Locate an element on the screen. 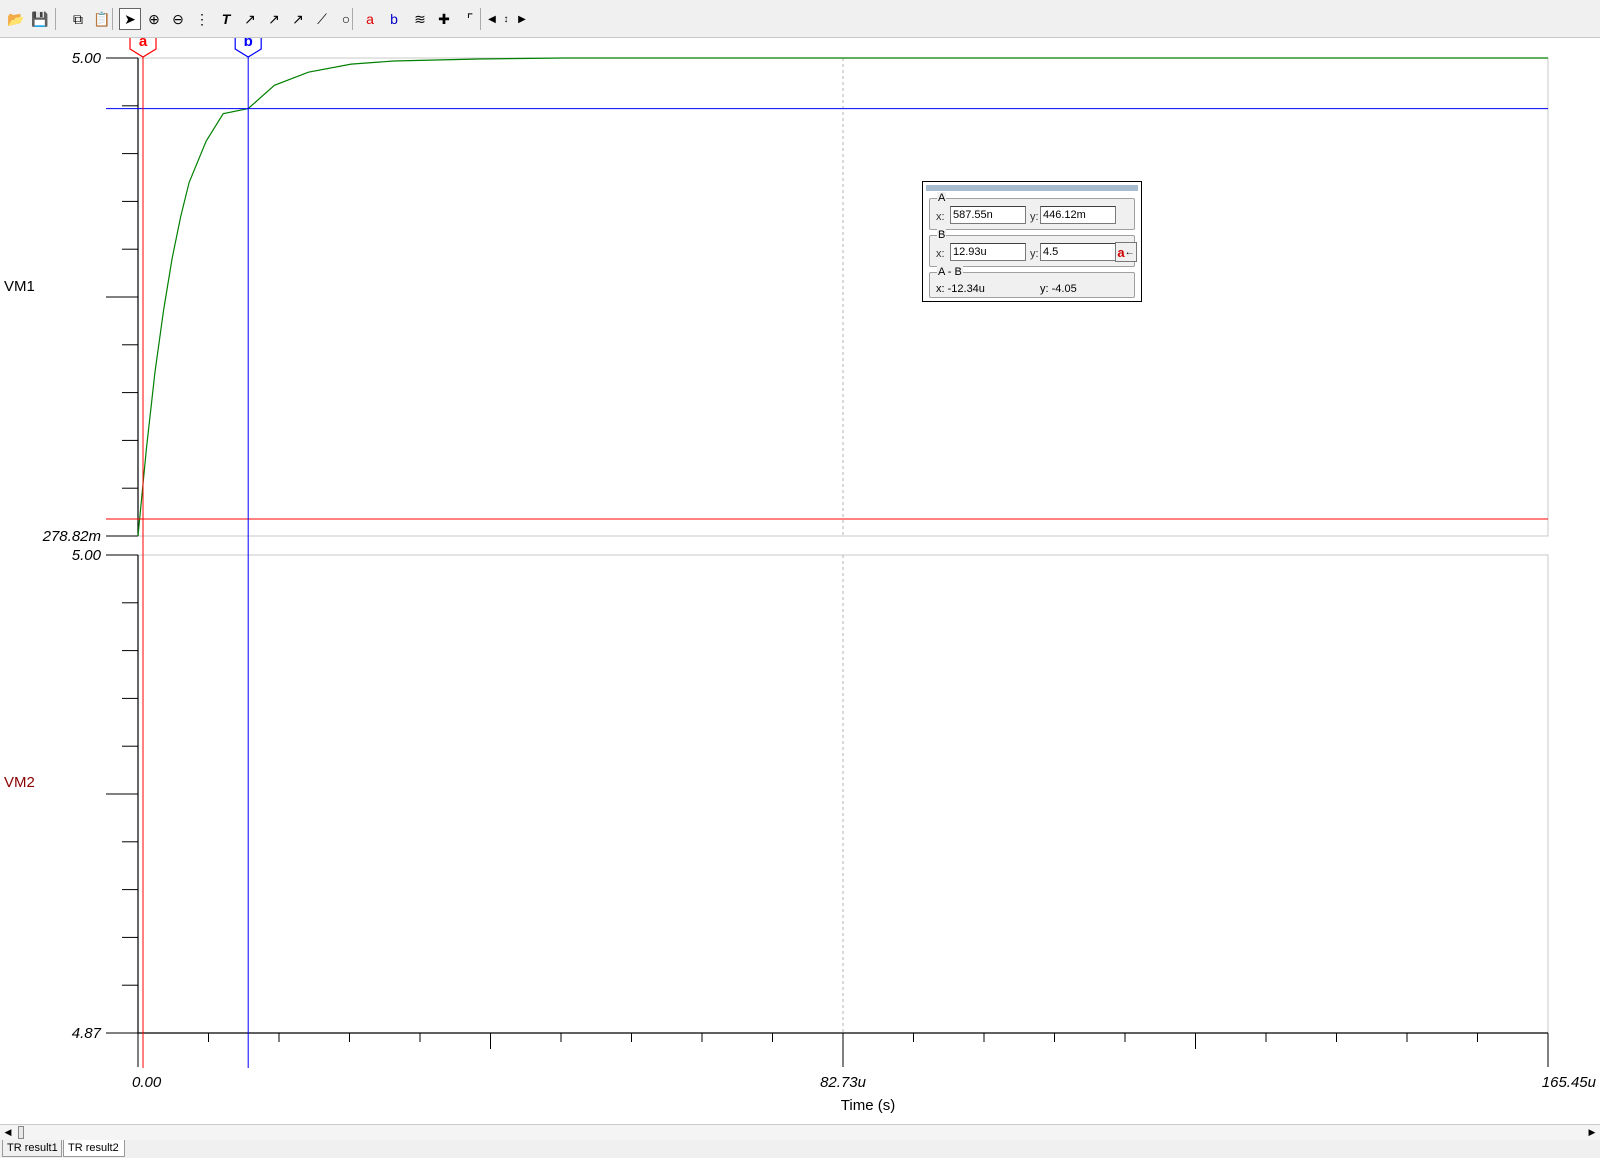  cursor-diff-y: y: -4.05 is located at coordinates (1058, 289).